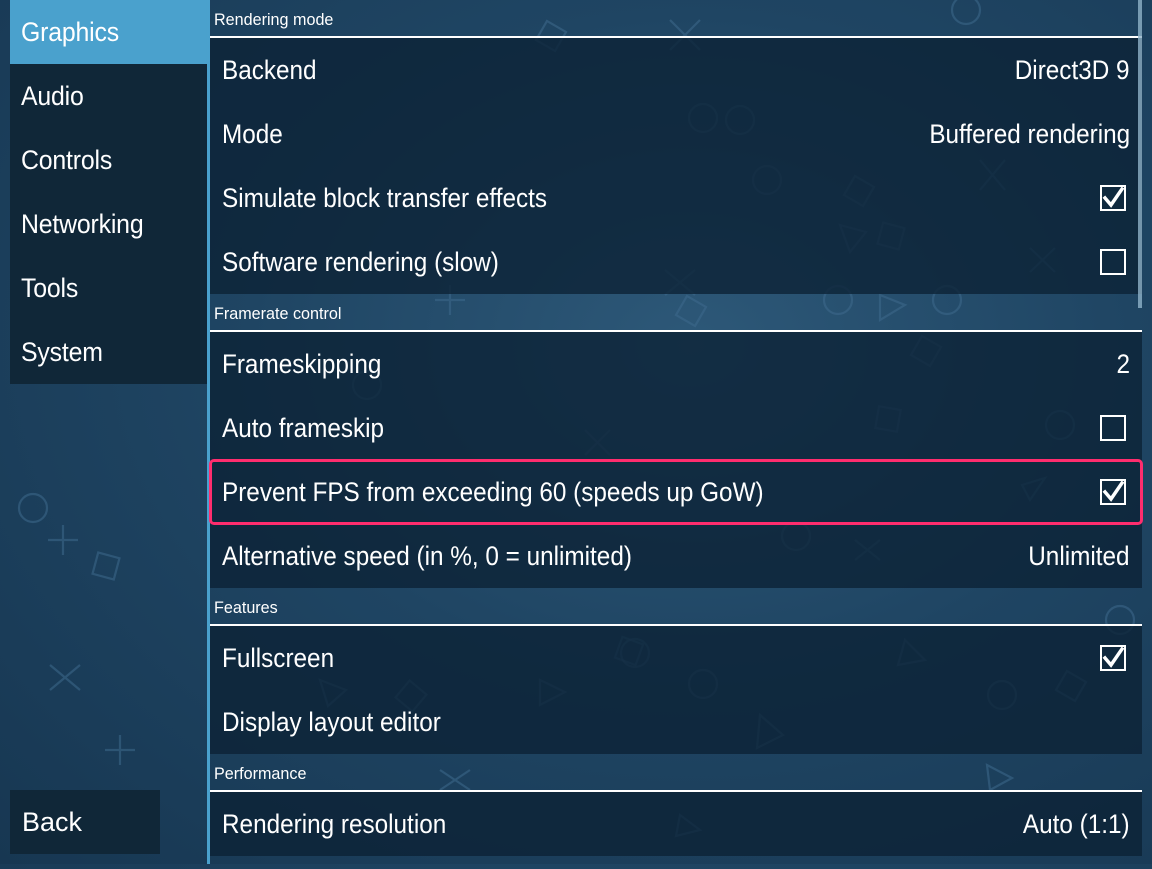 Image resolution: width=1152 pixels, height=869 pixels. I want to click on block-transfer-setting: Simulate block transfer effects, so click(676, 198).